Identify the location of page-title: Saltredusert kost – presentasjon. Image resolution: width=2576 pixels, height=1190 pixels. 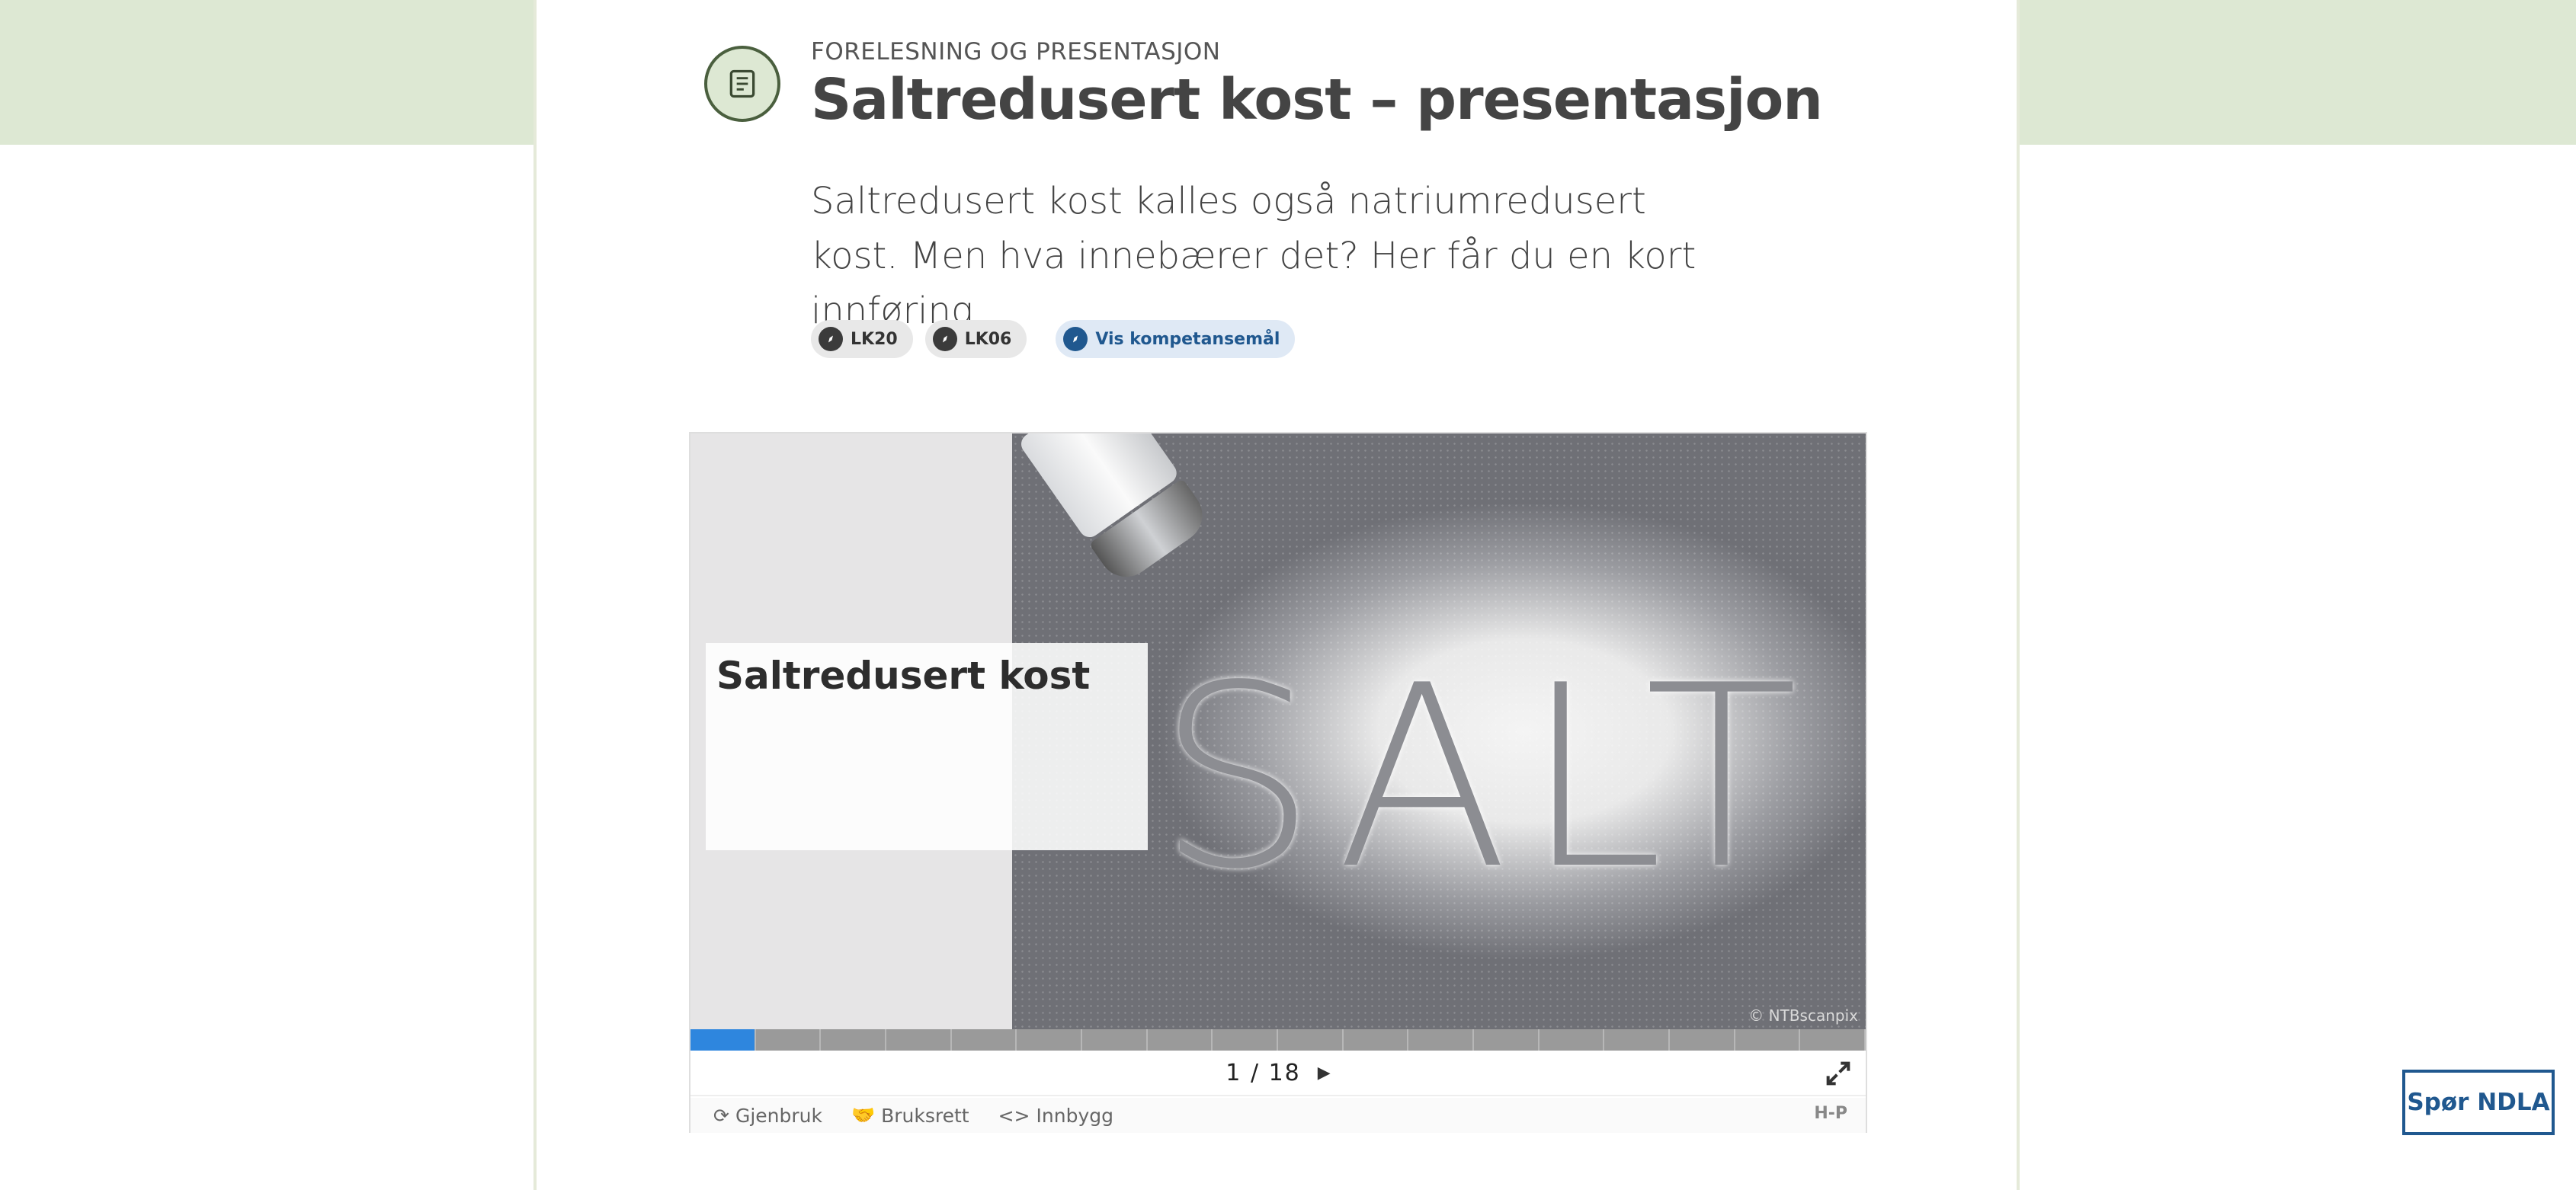
(1317, 100).